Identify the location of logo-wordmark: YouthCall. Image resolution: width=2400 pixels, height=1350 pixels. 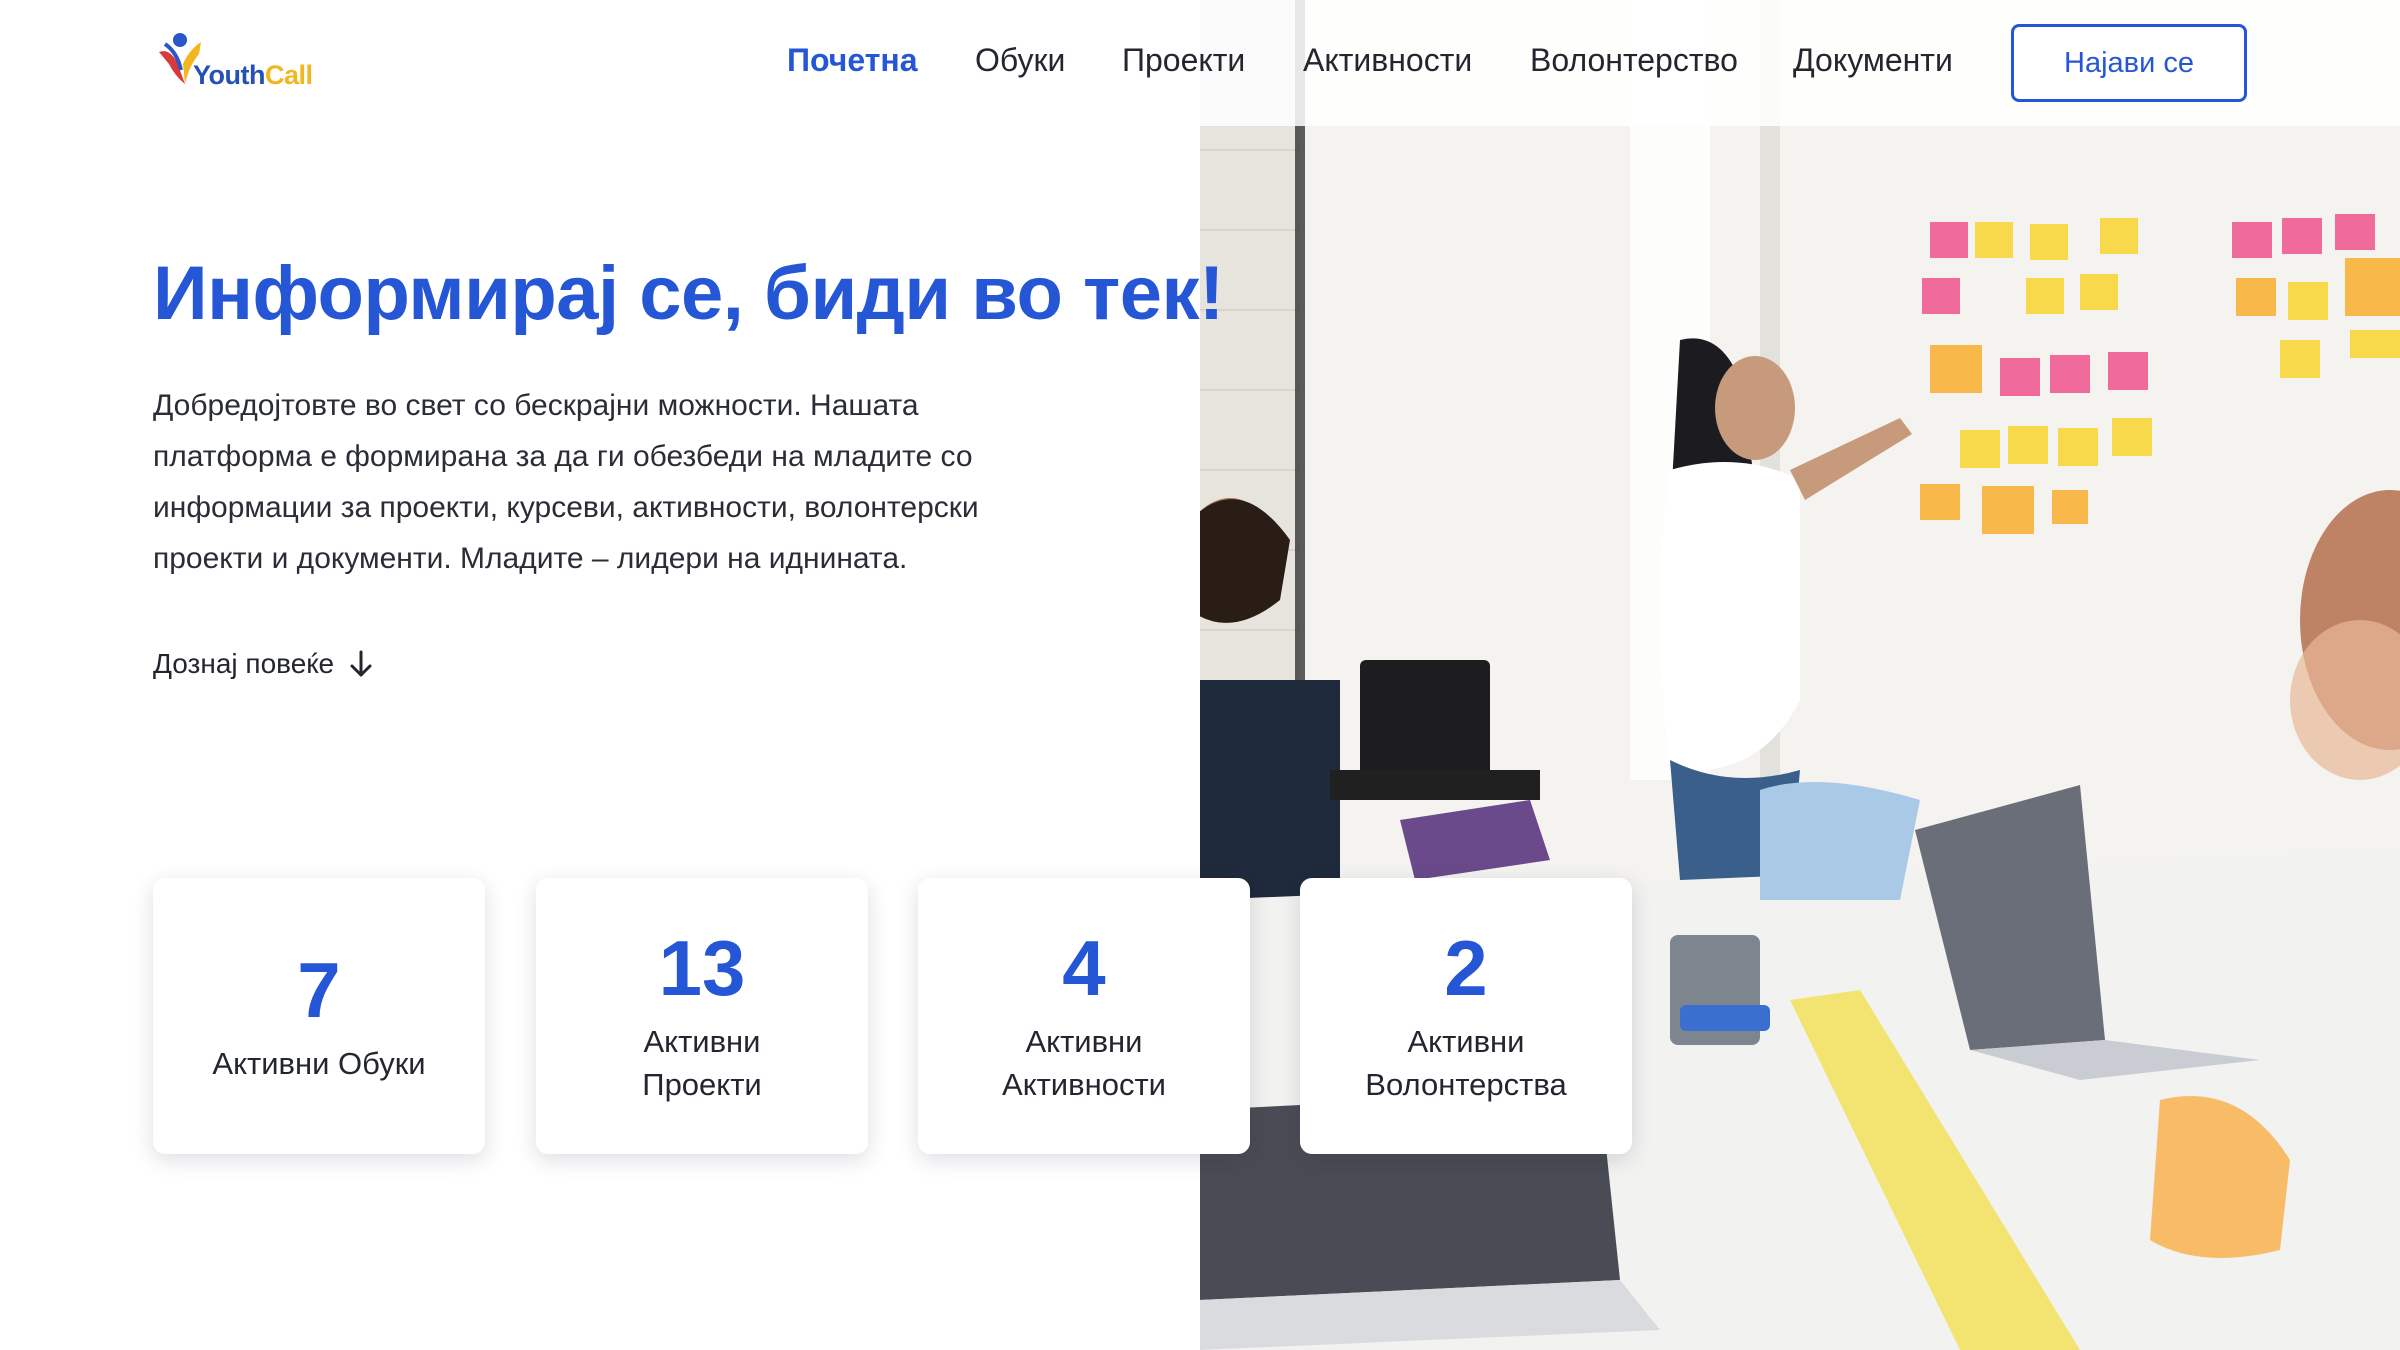
(253, 75).